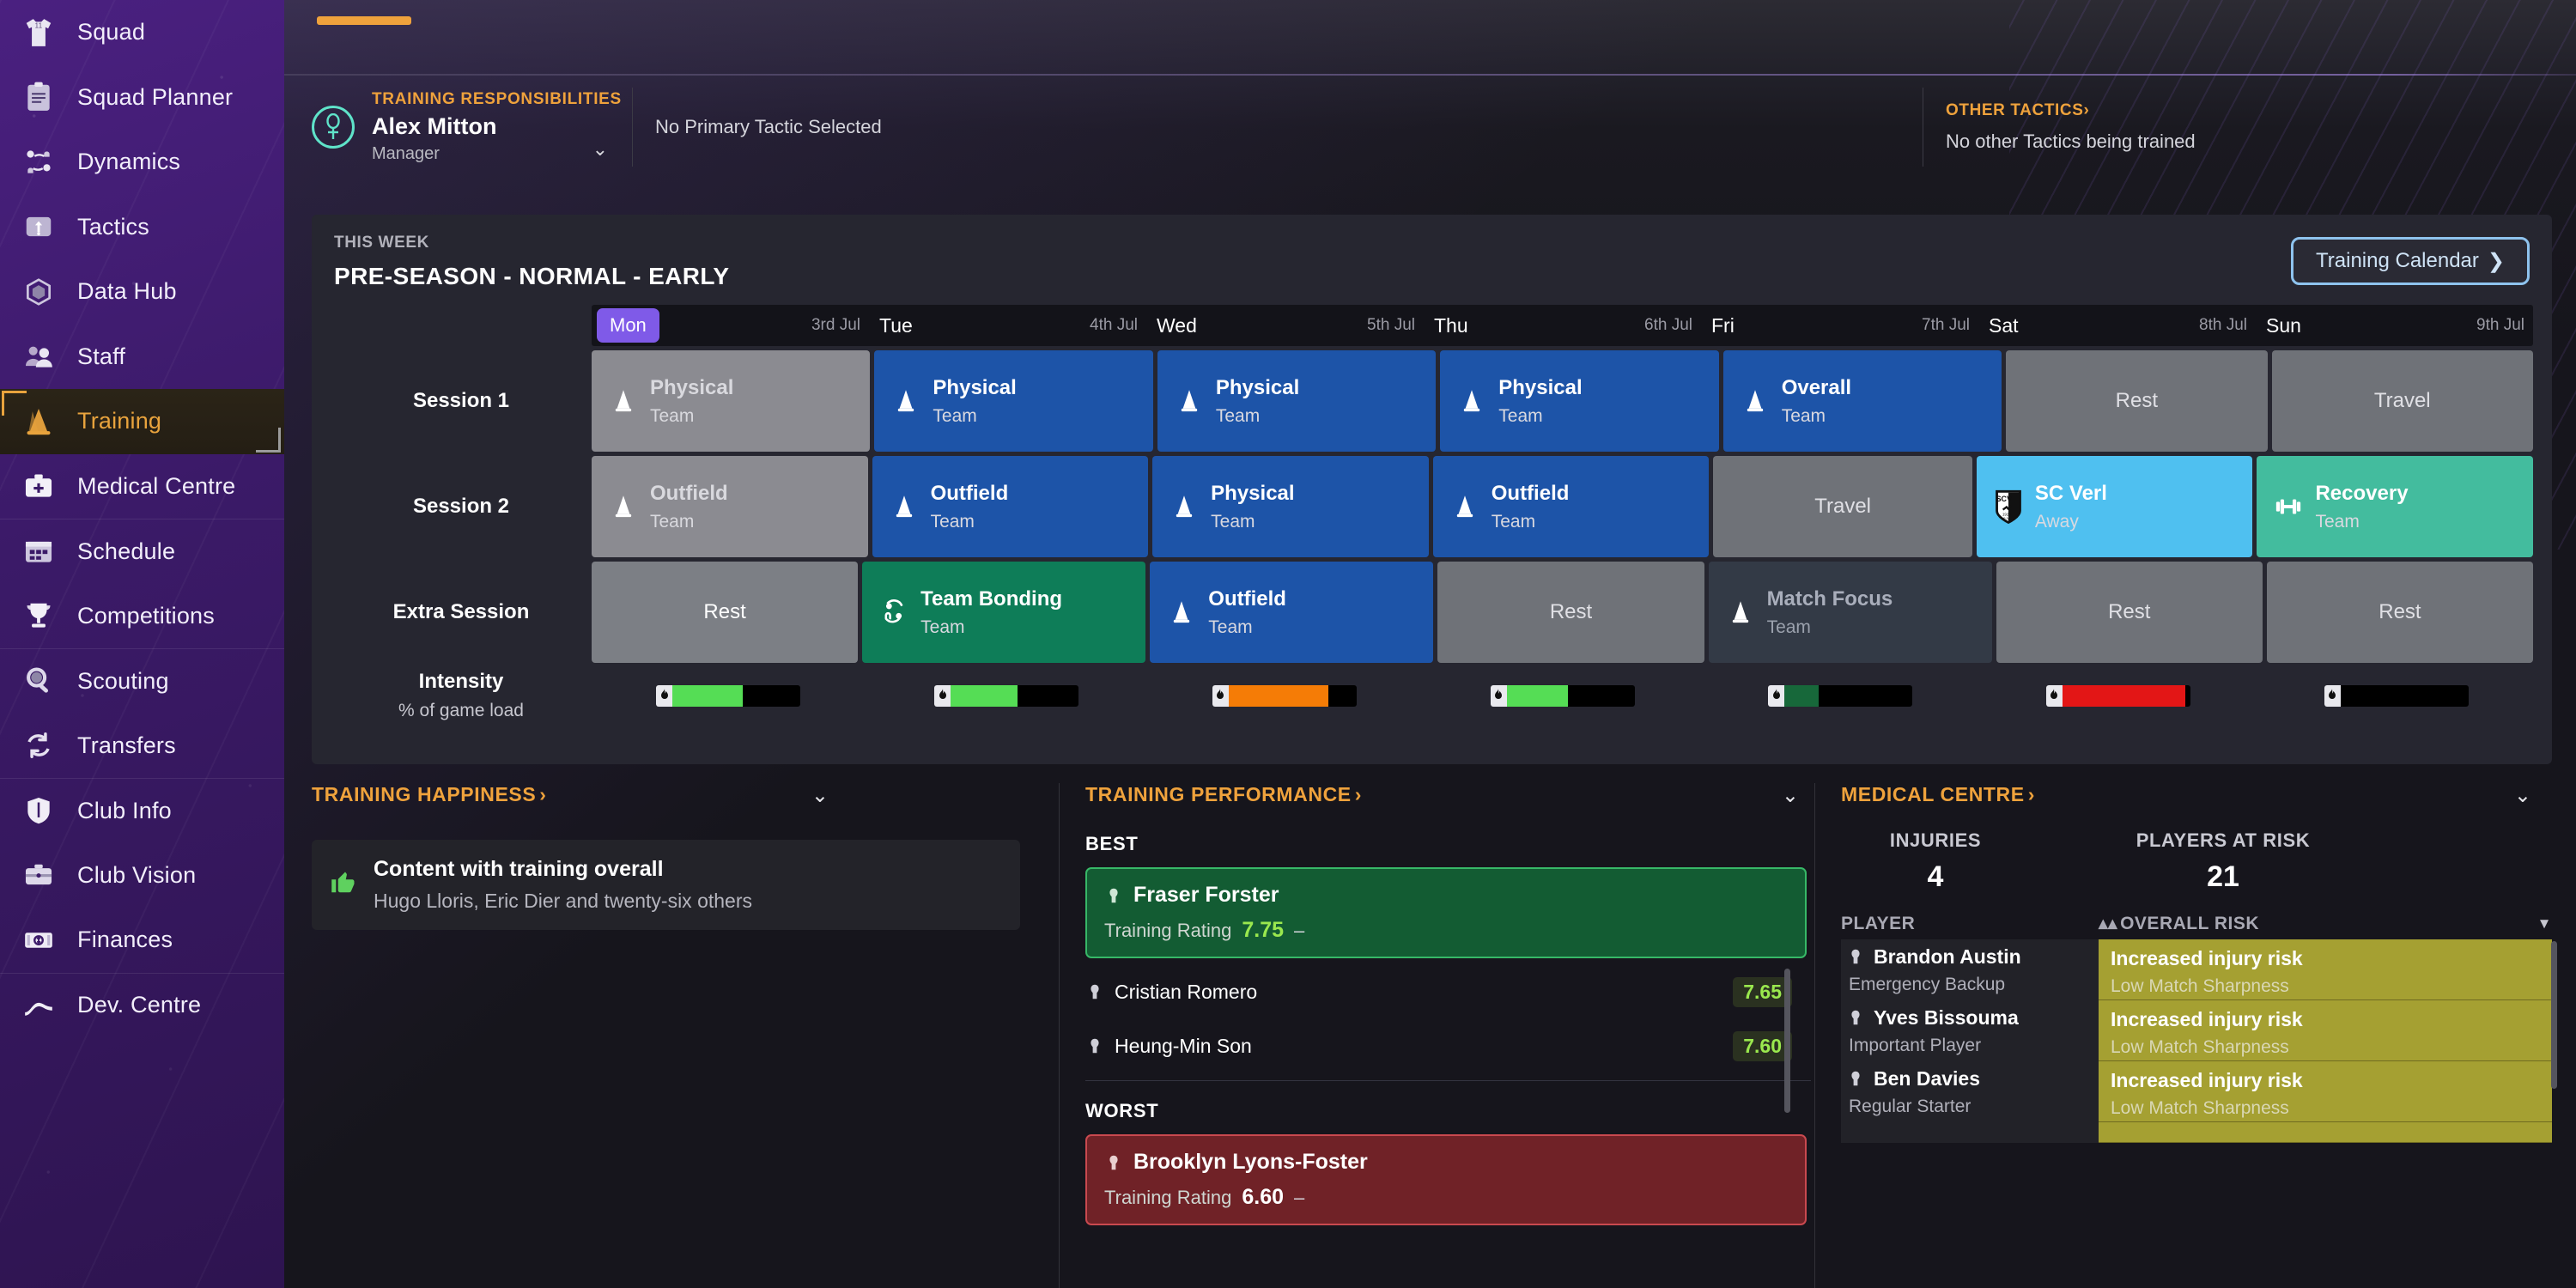  What do you see at coordinates (519, 869) in the screenshot?
I see `happiness-headline: Content with training overall` at bounding box center [519, 869].